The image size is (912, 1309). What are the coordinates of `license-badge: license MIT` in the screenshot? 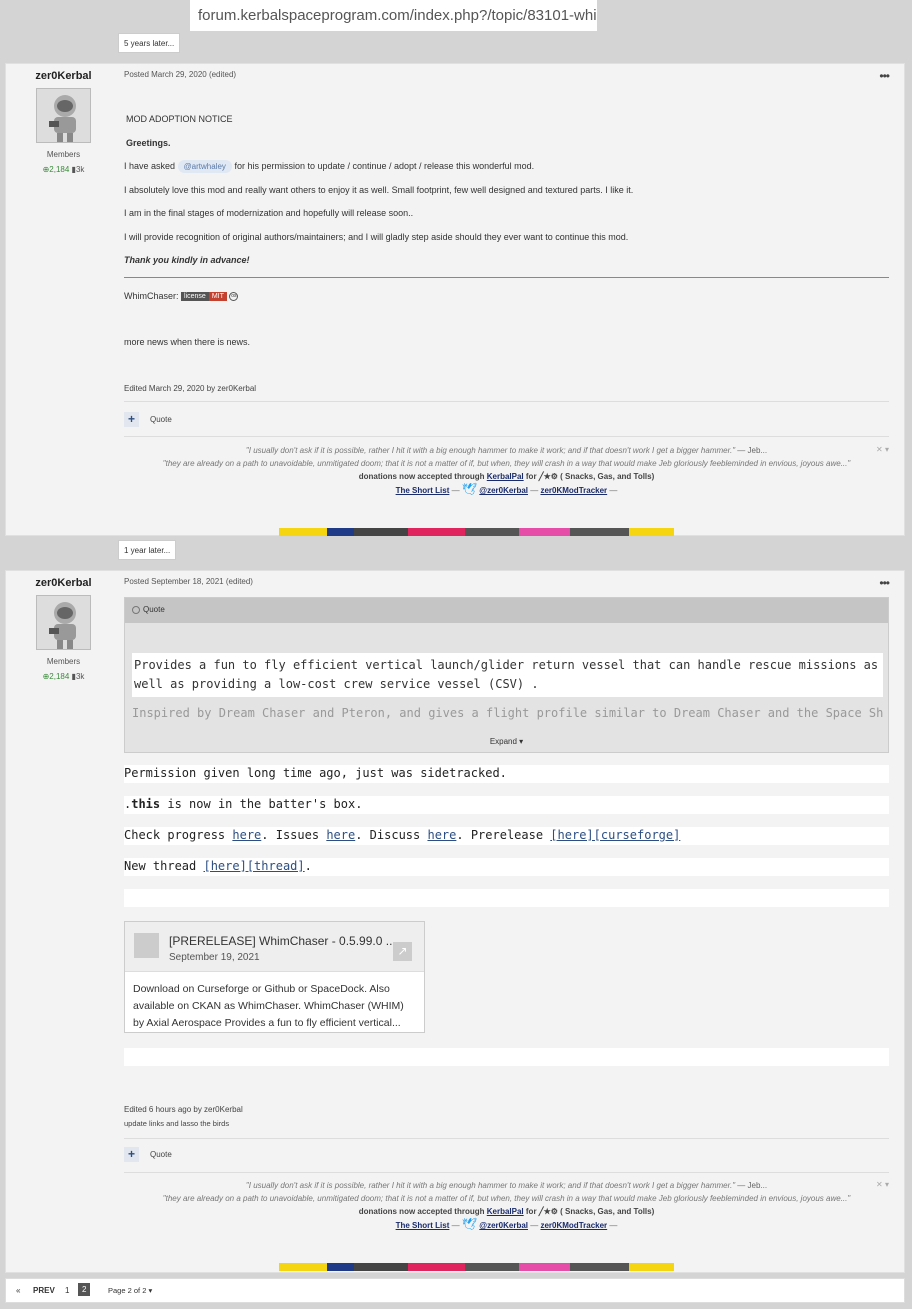 It's located at (204, 297).